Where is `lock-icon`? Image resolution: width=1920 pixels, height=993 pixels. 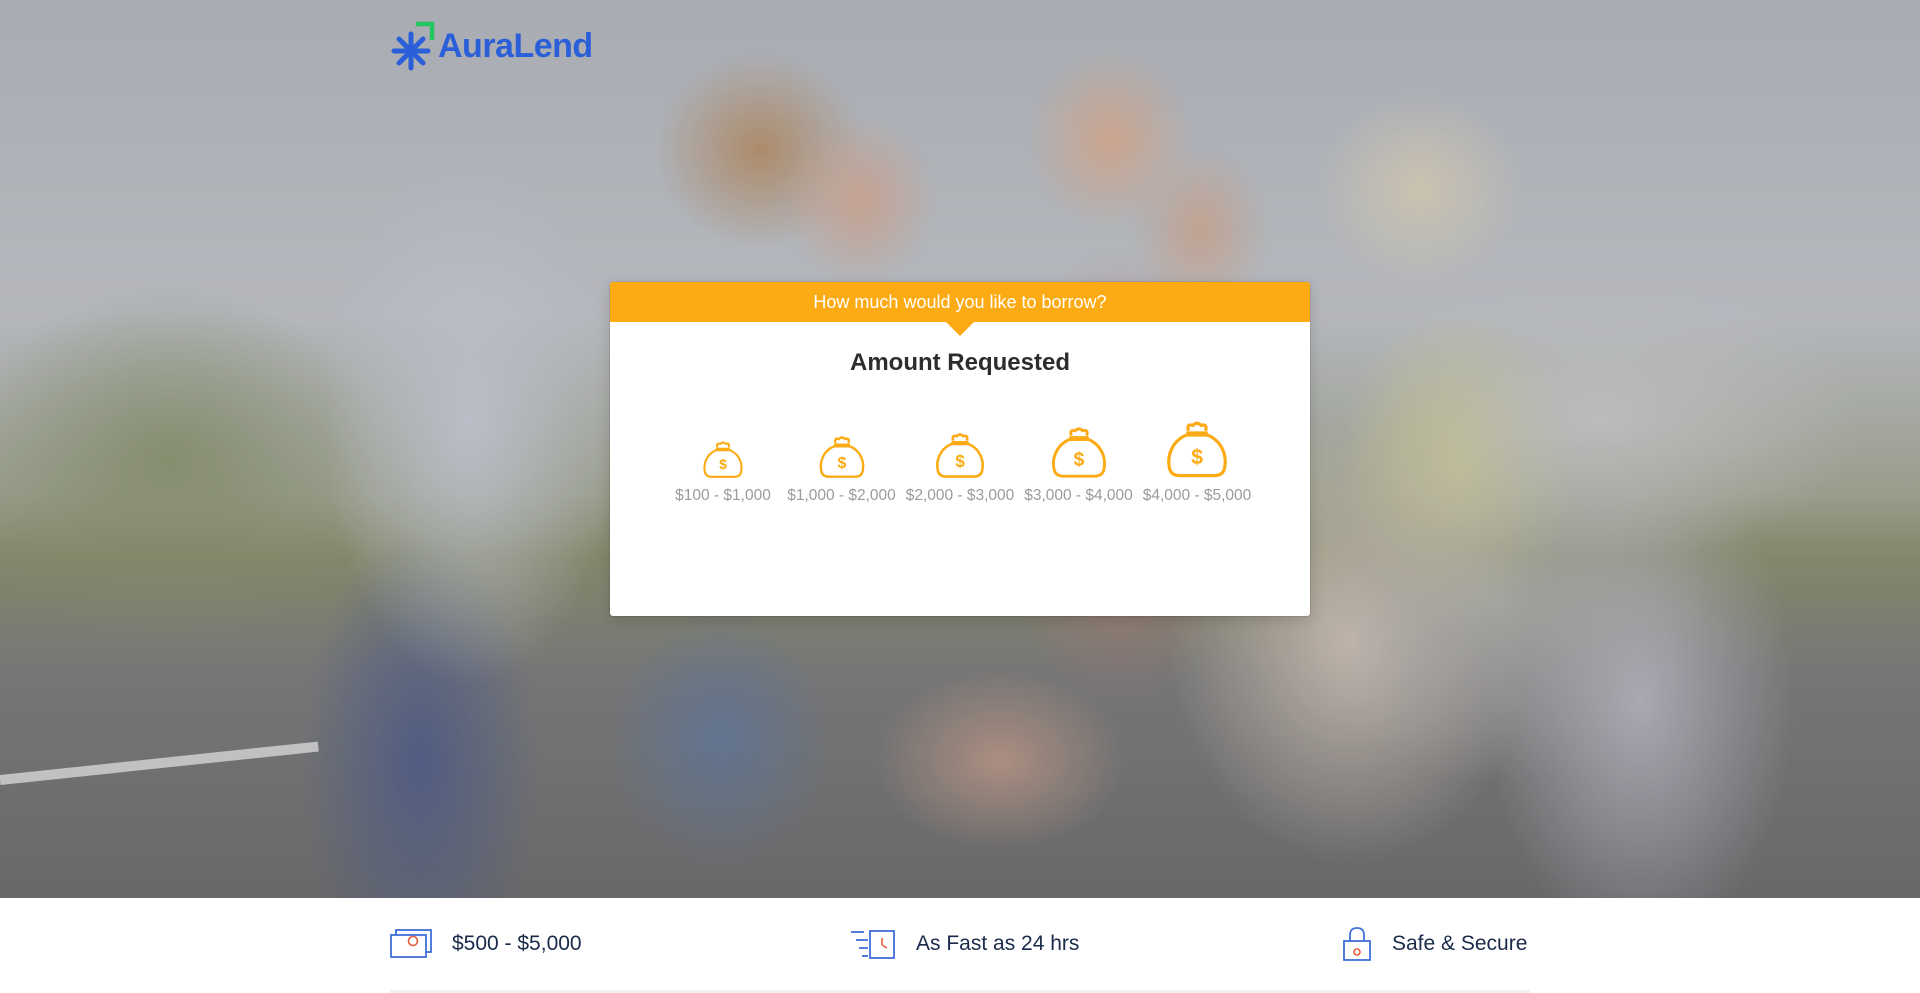 lock-icon is located at coordinates (1357, 944).